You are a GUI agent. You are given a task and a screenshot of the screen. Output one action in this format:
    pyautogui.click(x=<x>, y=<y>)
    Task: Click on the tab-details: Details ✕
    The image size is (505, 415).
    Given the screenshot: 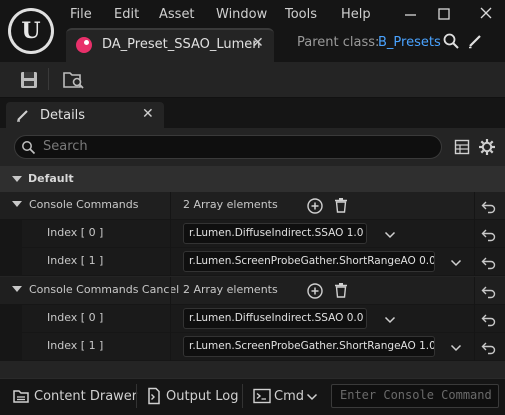 What is the action you would take?
    pyautogui.click(x=85, y=115)
    